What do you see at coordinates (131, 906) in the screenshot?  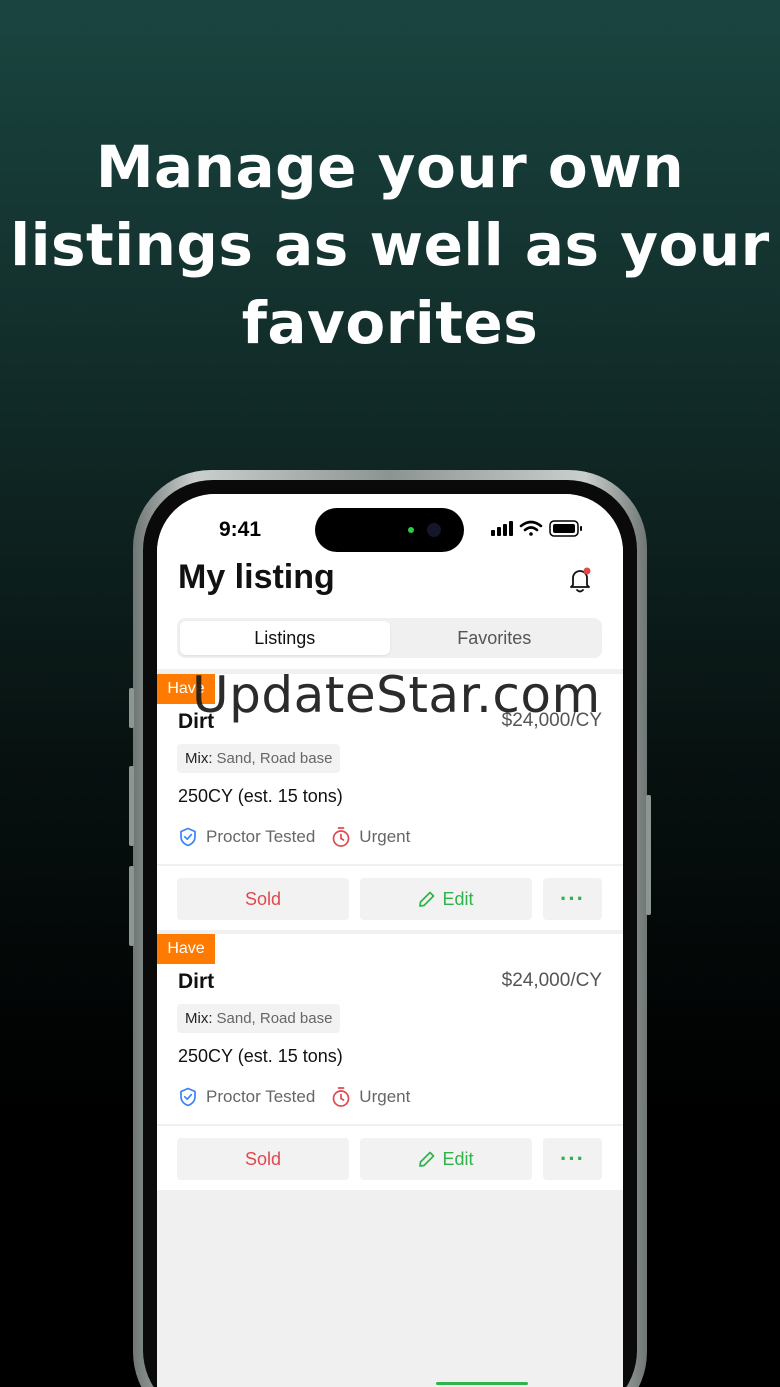 I see `phone-volume-down-button` at bounding box center [131, 906].